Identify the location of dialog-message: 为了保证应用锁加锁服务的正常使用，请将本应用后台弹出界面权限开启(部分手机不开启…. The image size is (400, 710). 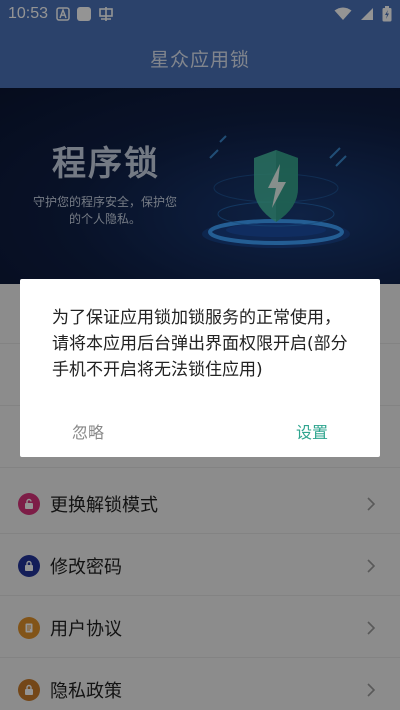
(200, 344).